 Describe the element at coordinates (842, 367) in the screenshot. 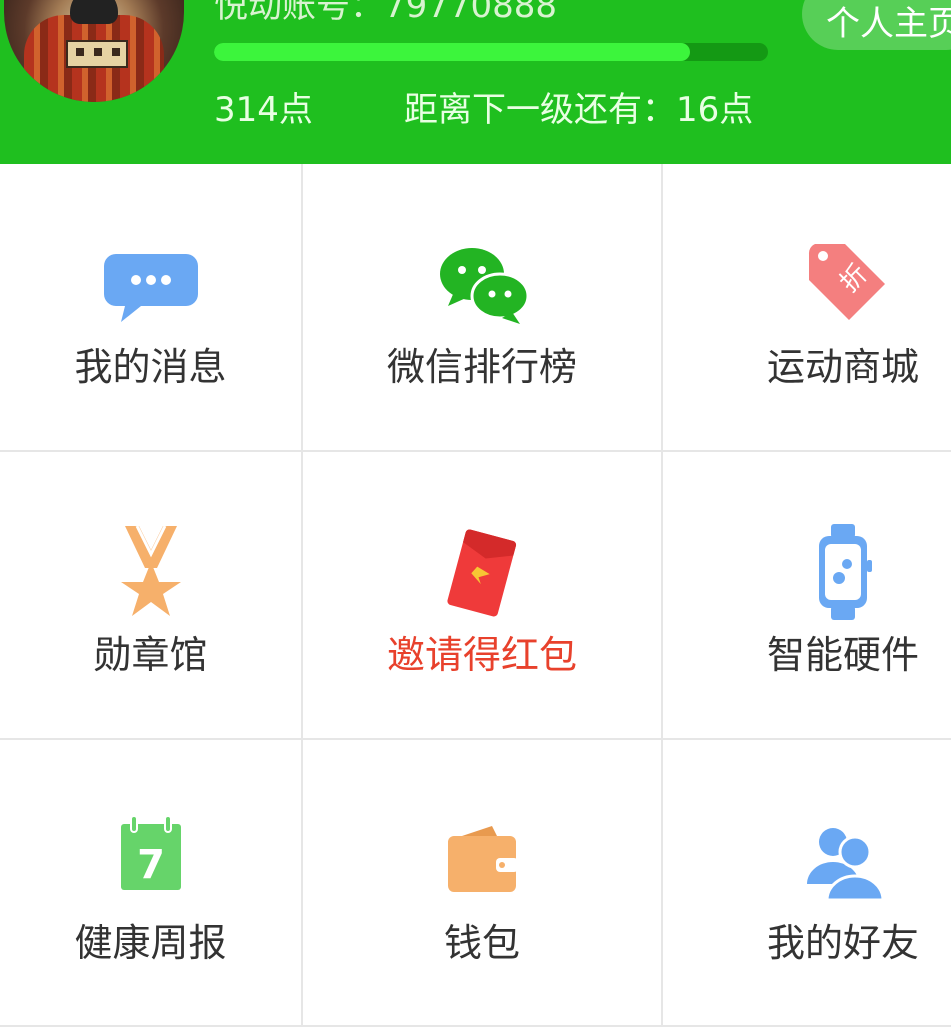

I see `grid-item-label: 运动商城` at that location.